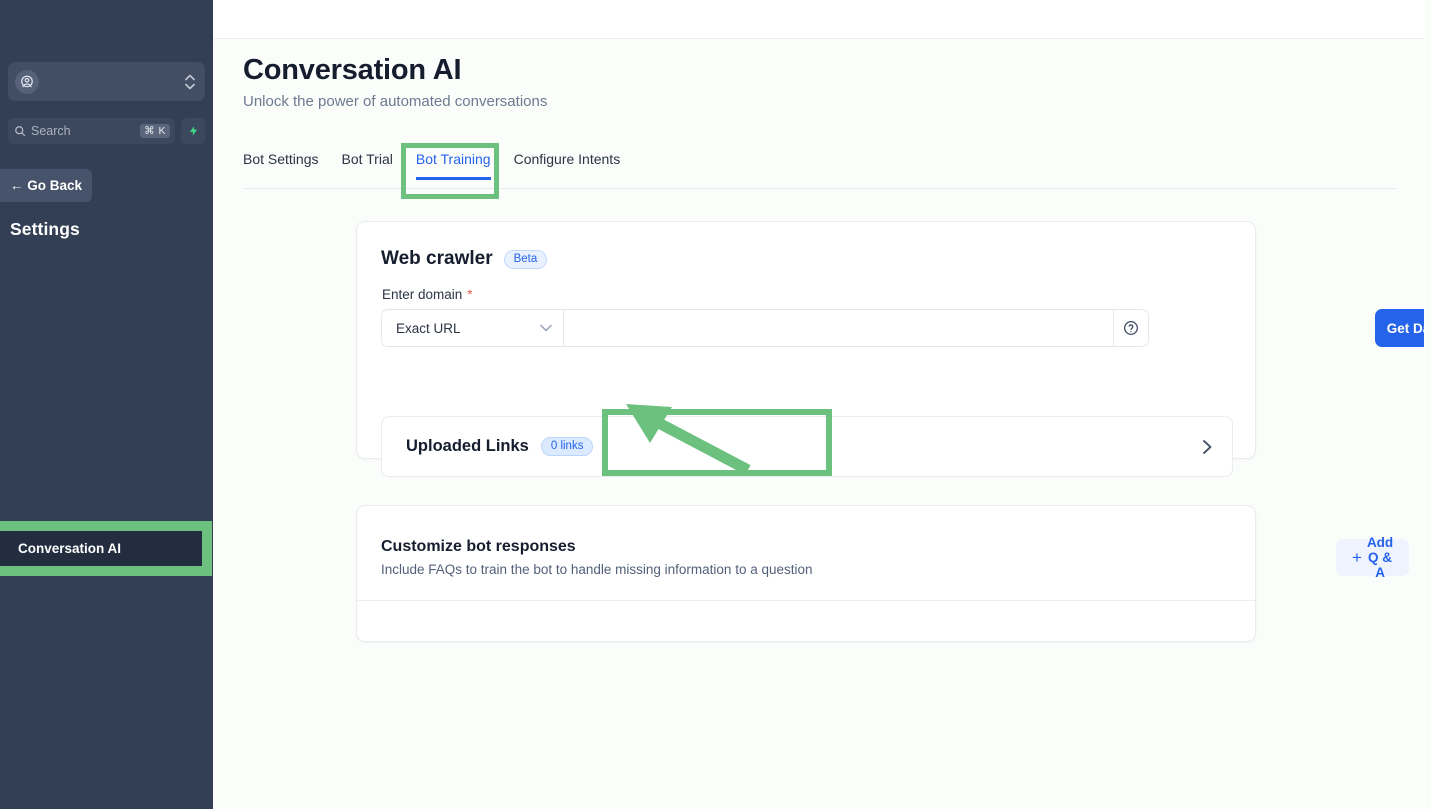  Describe the element at coordinates (106, 404) in the screenshot. I see `sidebar: ⌘ K ← Go Back Settings Conversation AI` at that location.